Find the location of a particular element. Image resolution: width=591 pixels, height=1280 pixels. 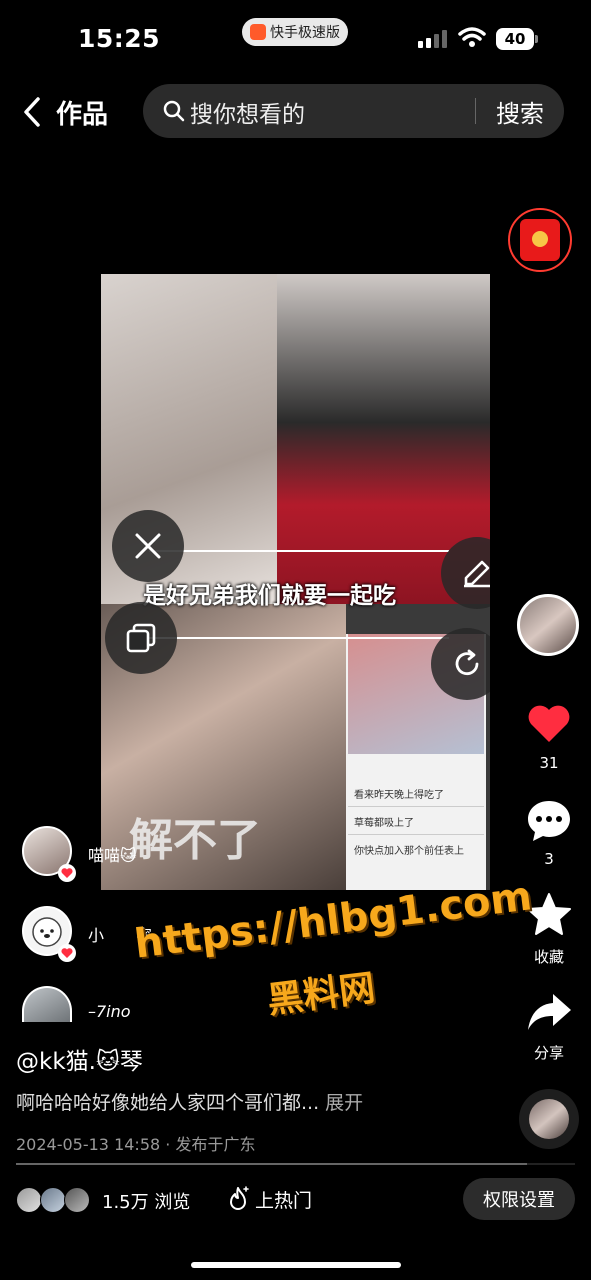

view-count: 1.5万 浏览 is located at coordinates (146, 1201).